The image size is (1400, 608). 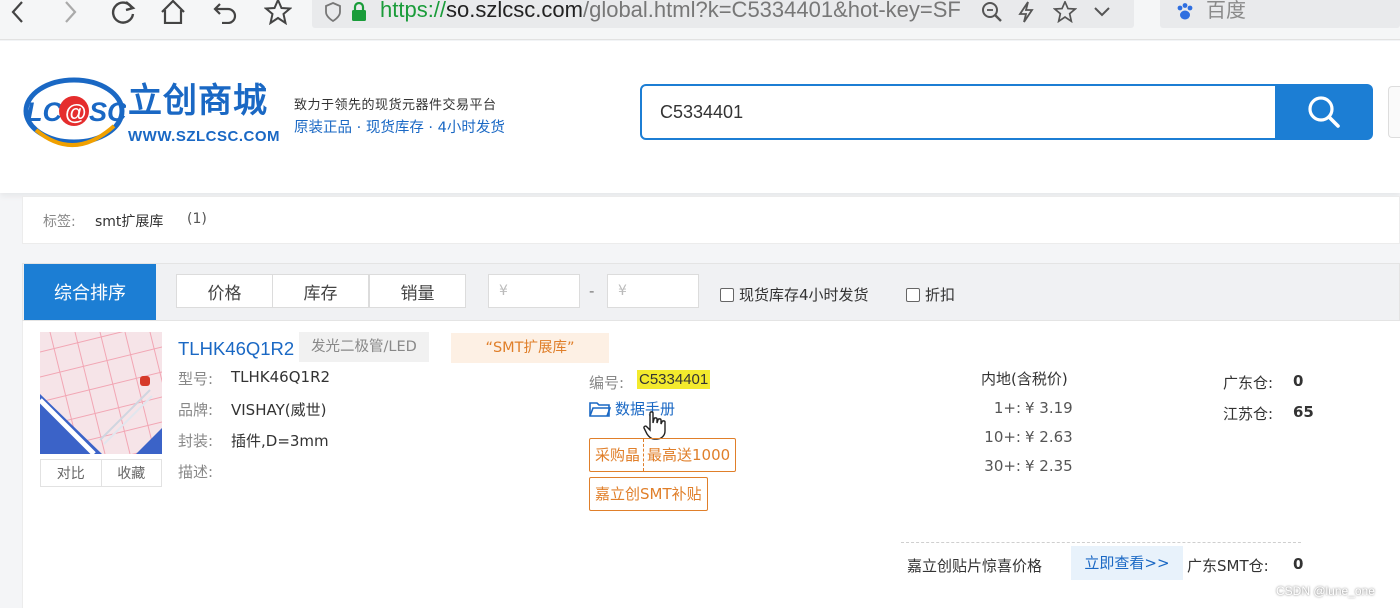 What do you see at coordinates (236, 349) in the screenshot?
I see `product-name-link: TLHK46Q1R2` at bounding box center [236, 349].